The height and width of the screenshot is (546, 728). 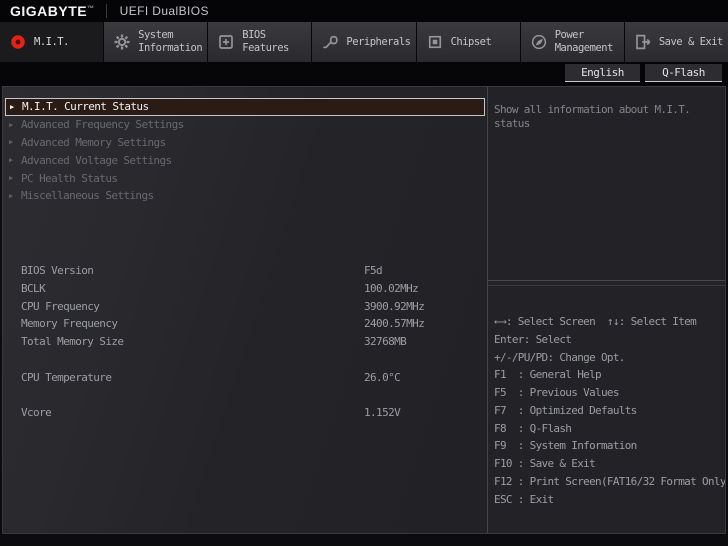 I want to click on status-value: 3900.92MHz, so click(x=394, y=306).